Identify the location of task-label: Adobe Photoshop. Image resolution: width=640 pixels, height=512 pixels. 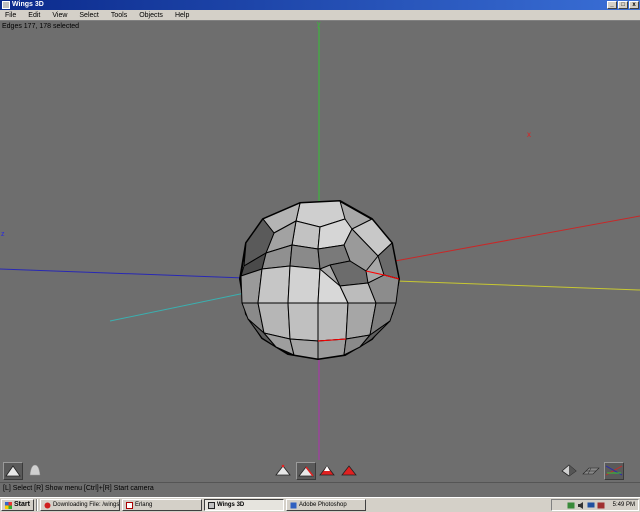
(322, 505).